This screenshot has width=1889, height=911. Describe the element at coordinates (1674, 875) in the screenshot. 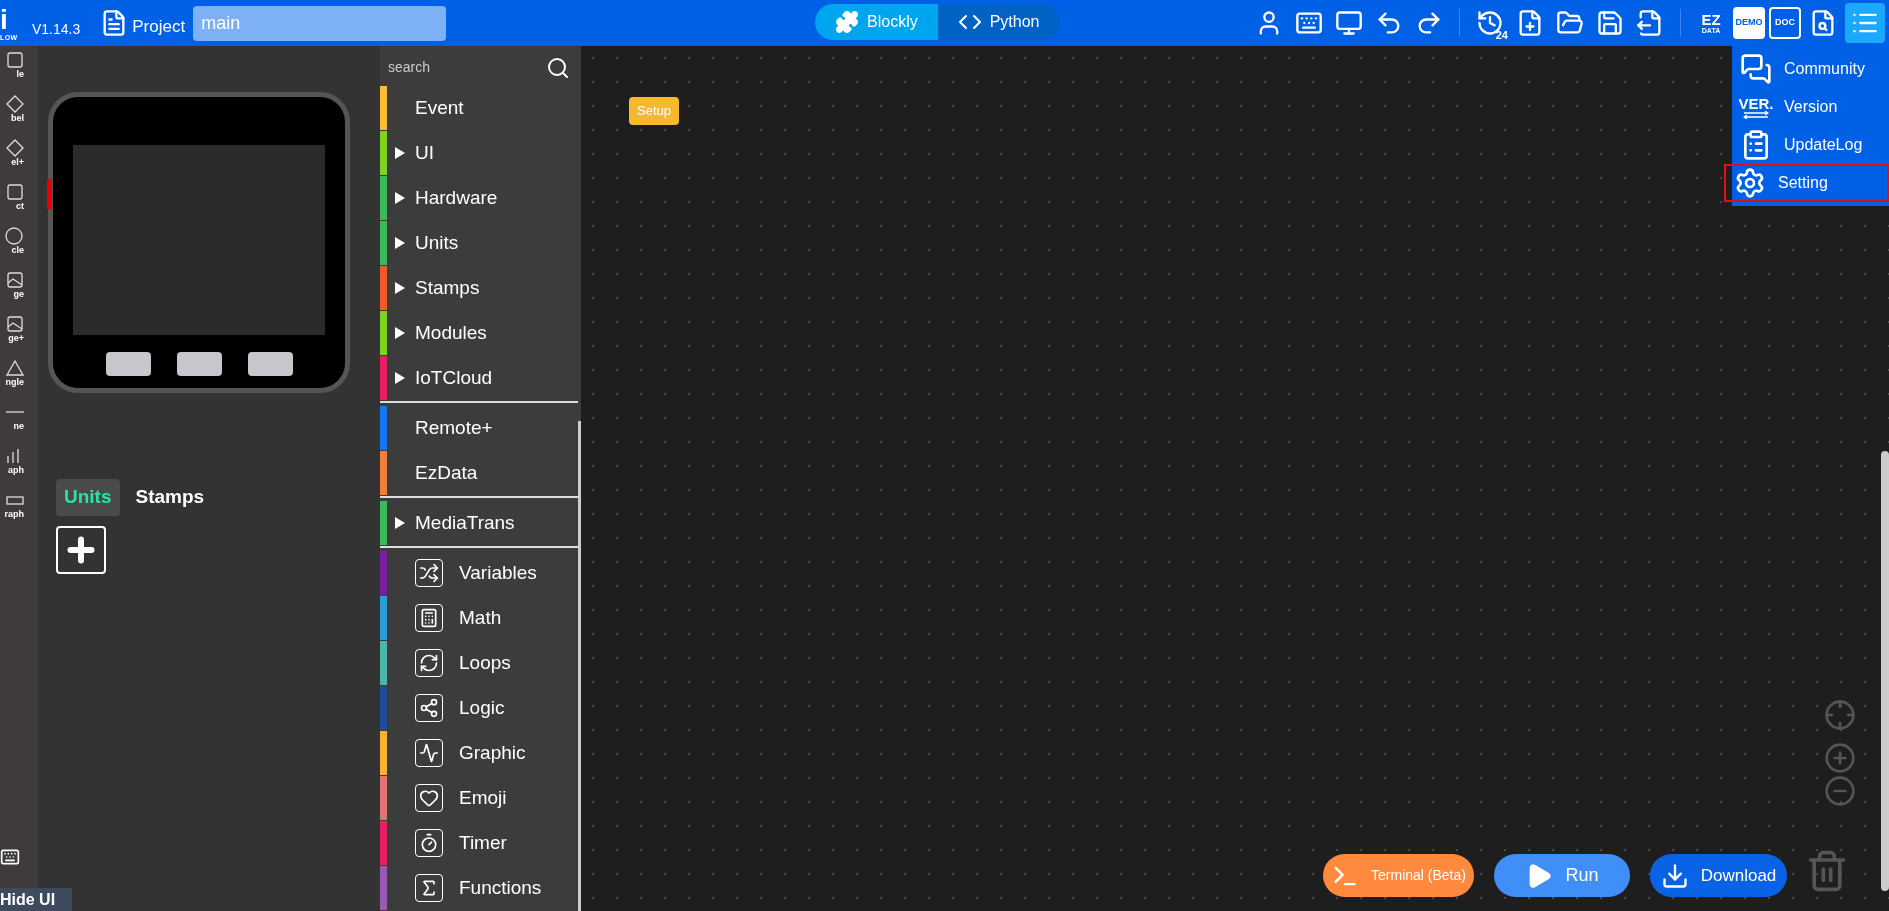

I see `download-icon` at that location.